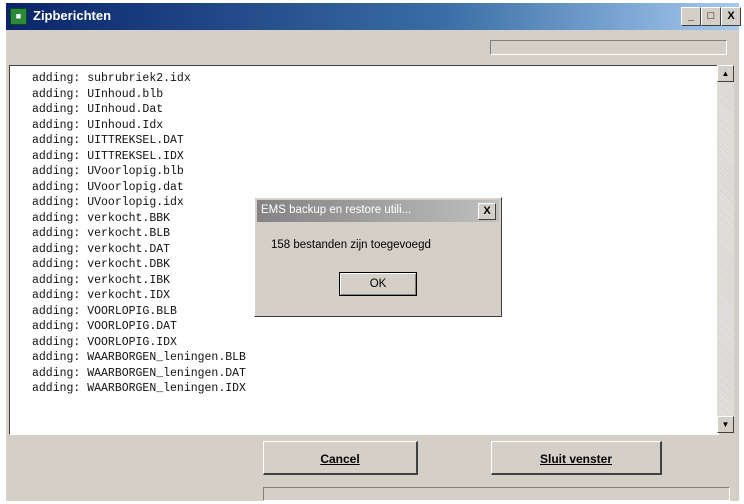 The width and height of the screenshot is (744, 504). I want to click on log-line: adding: verkocht.BBK, so click(101, 218).